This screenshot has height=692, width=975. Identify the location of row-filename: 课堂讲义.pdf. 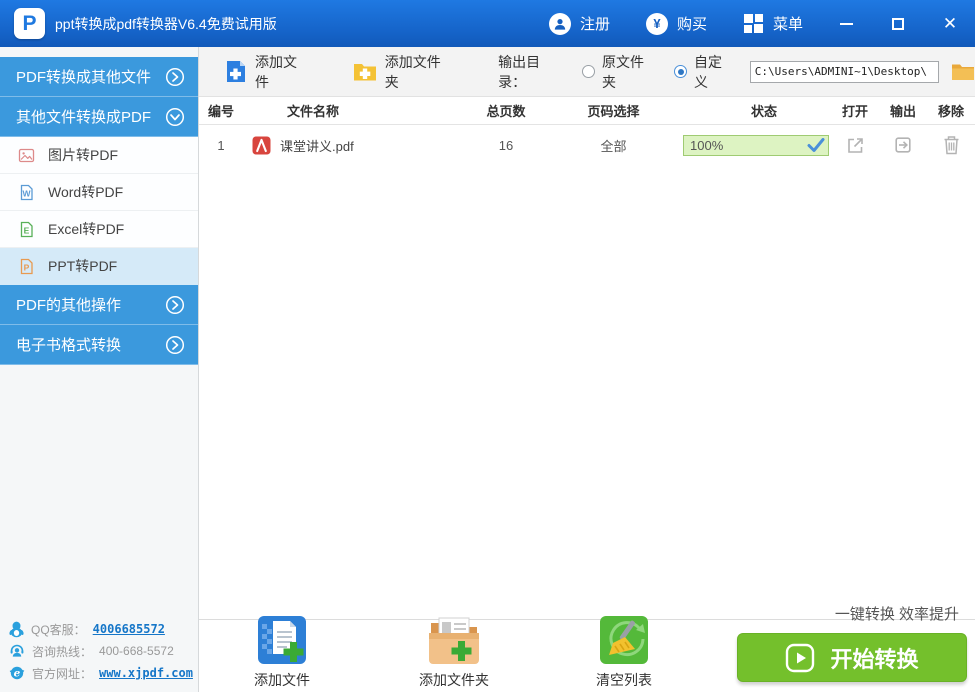
(317, 146).